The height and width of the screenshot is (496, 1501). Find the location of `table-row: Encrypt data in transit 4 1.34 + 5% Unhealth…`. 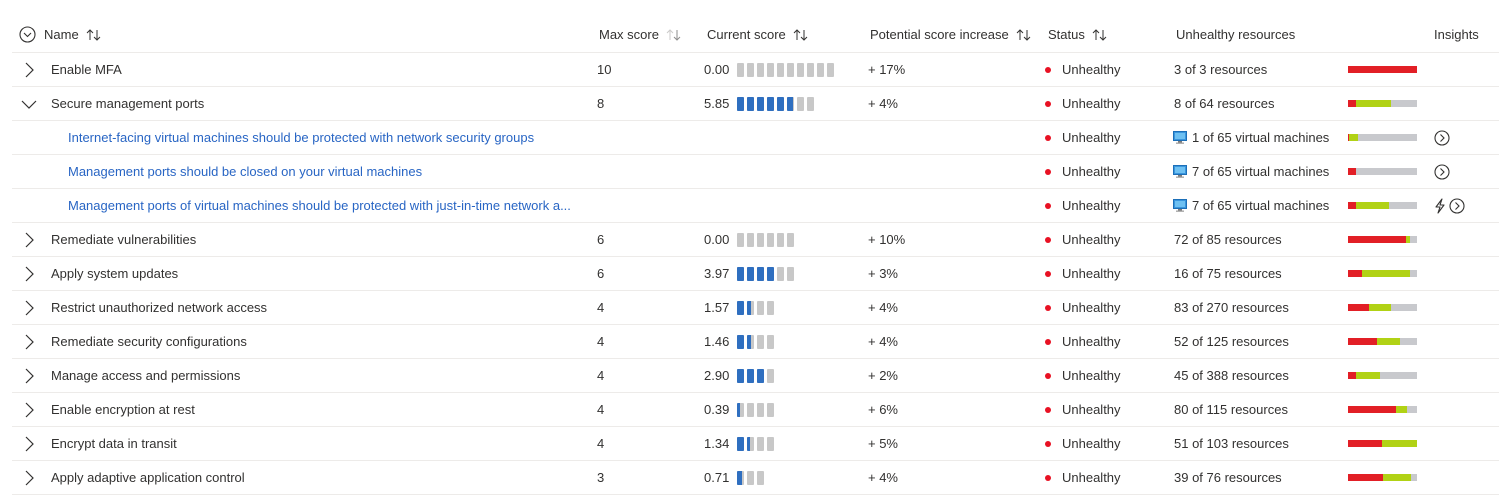

table-row: Encrypt data in transit 4 1.34 + 5% Unhealth… is located at coordinates (755, 444).